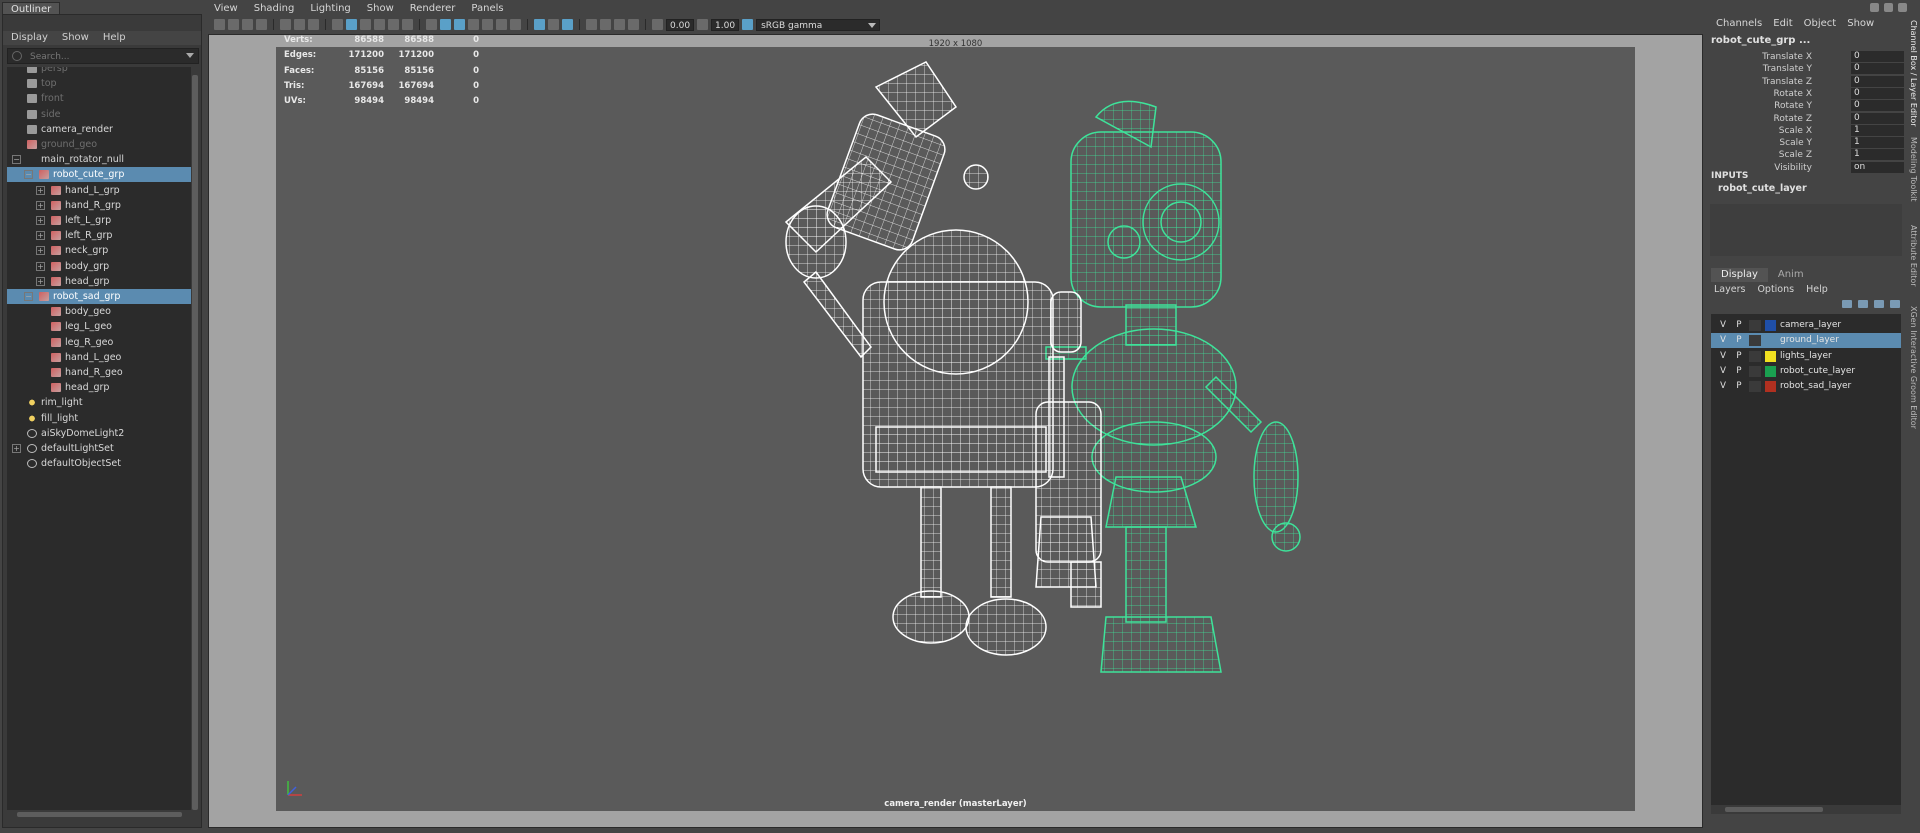 This screenshot has height=833, width=1920. What do you see at coordinates (226, 9) in the screenshot?
I see `menu-view: View` at bounding box center [226, 9].